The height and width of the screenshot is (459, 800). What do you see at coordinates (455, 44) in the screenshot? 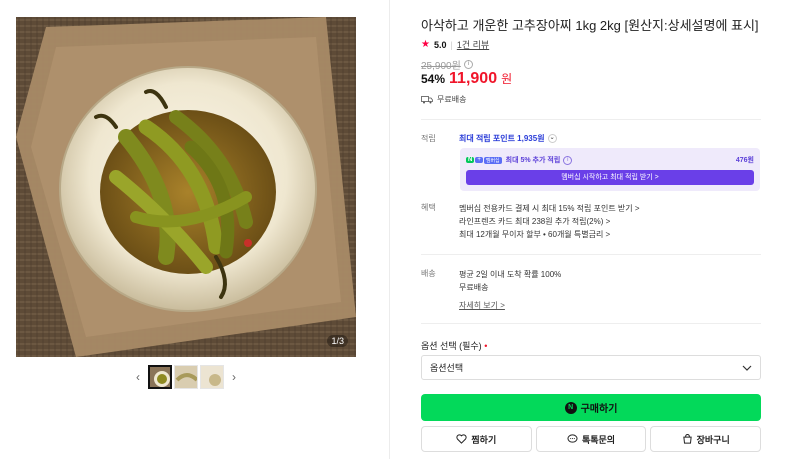
I see `rating-row: ★ 5.0 | 1건 리뷰` at bounding box center [455, 44].